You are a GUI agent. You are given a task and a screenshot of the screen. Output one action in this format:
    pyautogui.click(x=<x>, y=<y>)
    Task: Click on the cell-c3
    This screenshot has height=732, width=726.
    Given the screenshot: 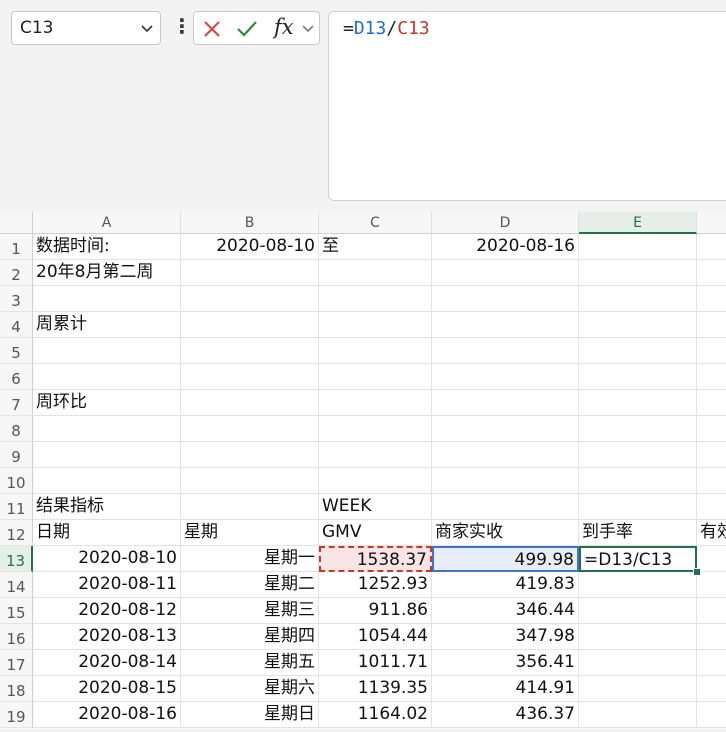 What is the action you would take?
    pyautogui.click(x=375, y=299)
    